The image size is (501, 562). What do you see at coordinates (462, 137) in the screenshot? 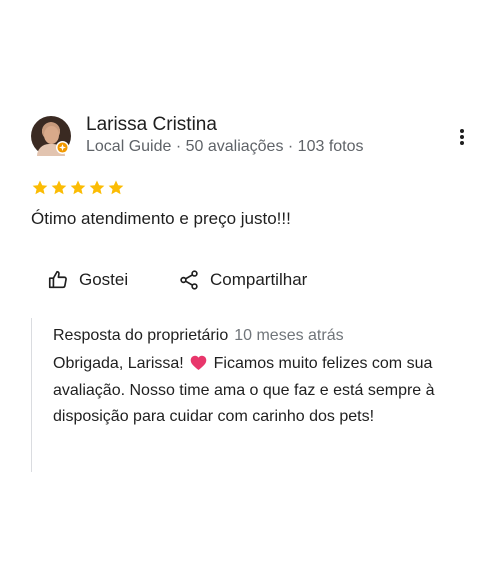
I see `more-vert-icon` at bounding box center [462, 137].